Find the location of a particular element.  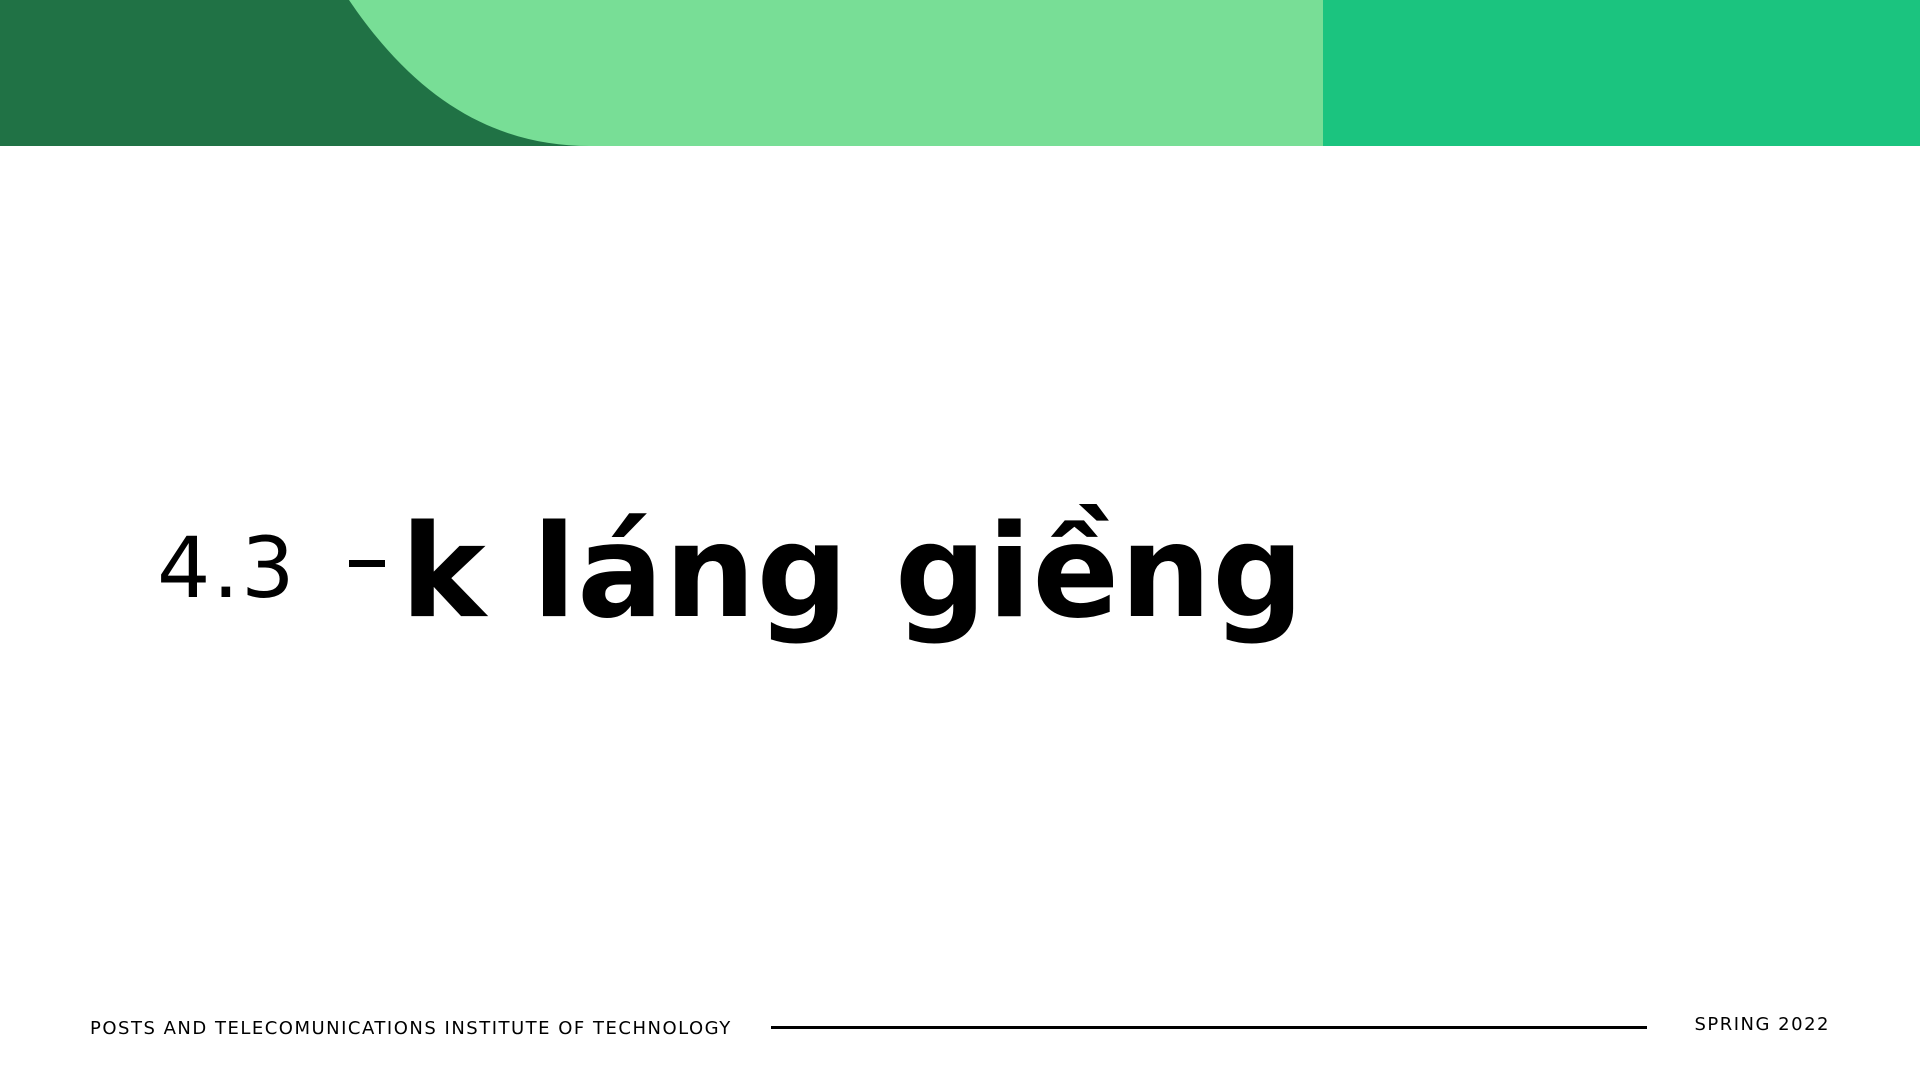

title-dash is located at coordinates (366, 563).